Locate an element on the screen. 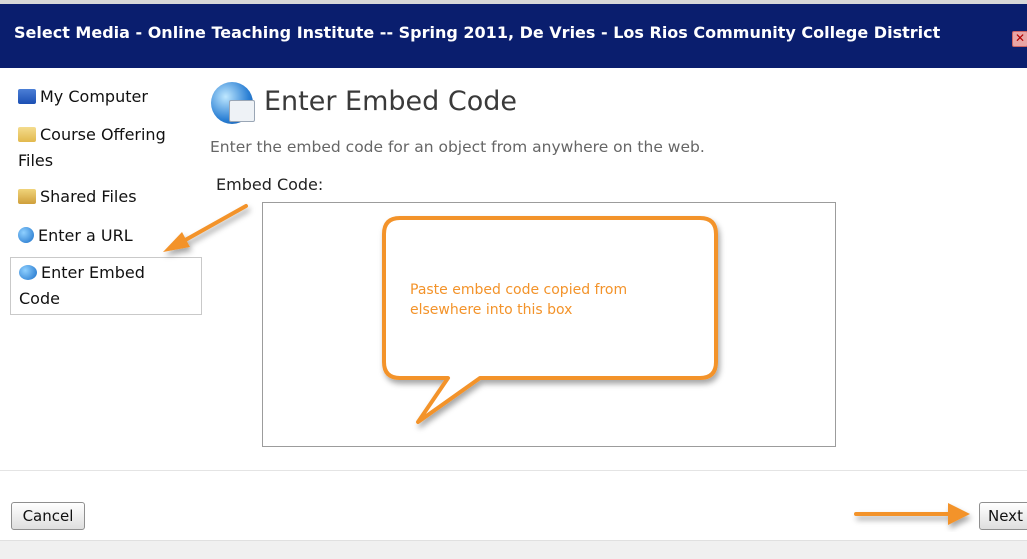 The width and height of the screenshot is (1027, 559). globe-icon is located at coordinates (26, 235).